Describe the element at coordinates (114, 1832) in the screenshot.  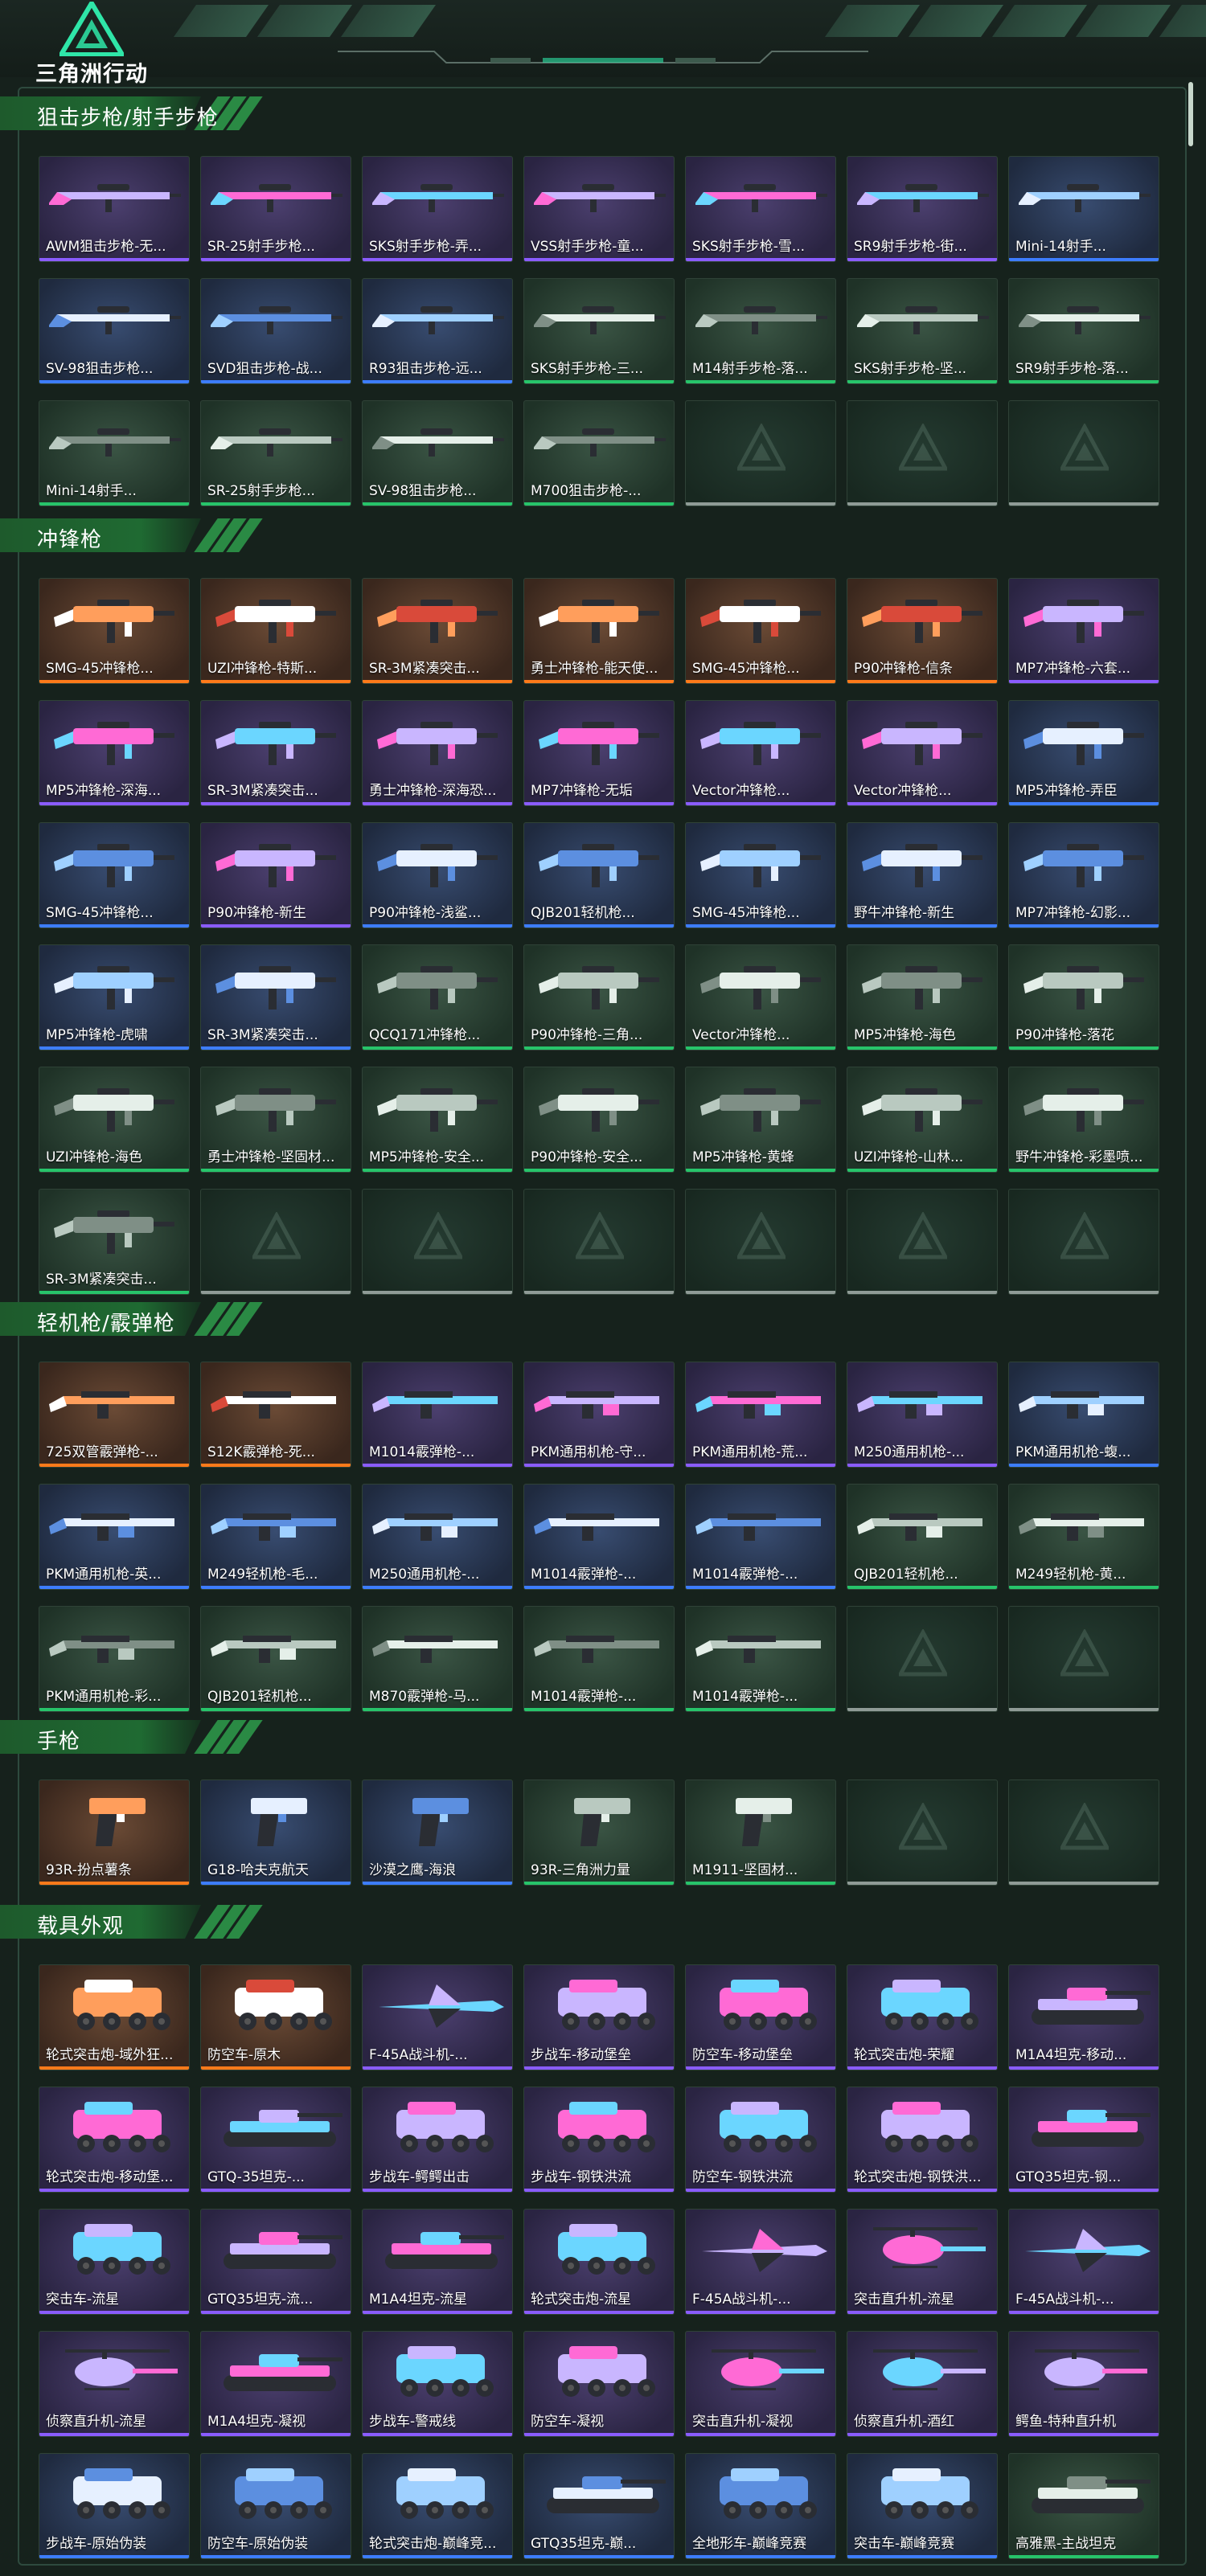
I see `skin-card: 93R-扮点薯条` at that location.